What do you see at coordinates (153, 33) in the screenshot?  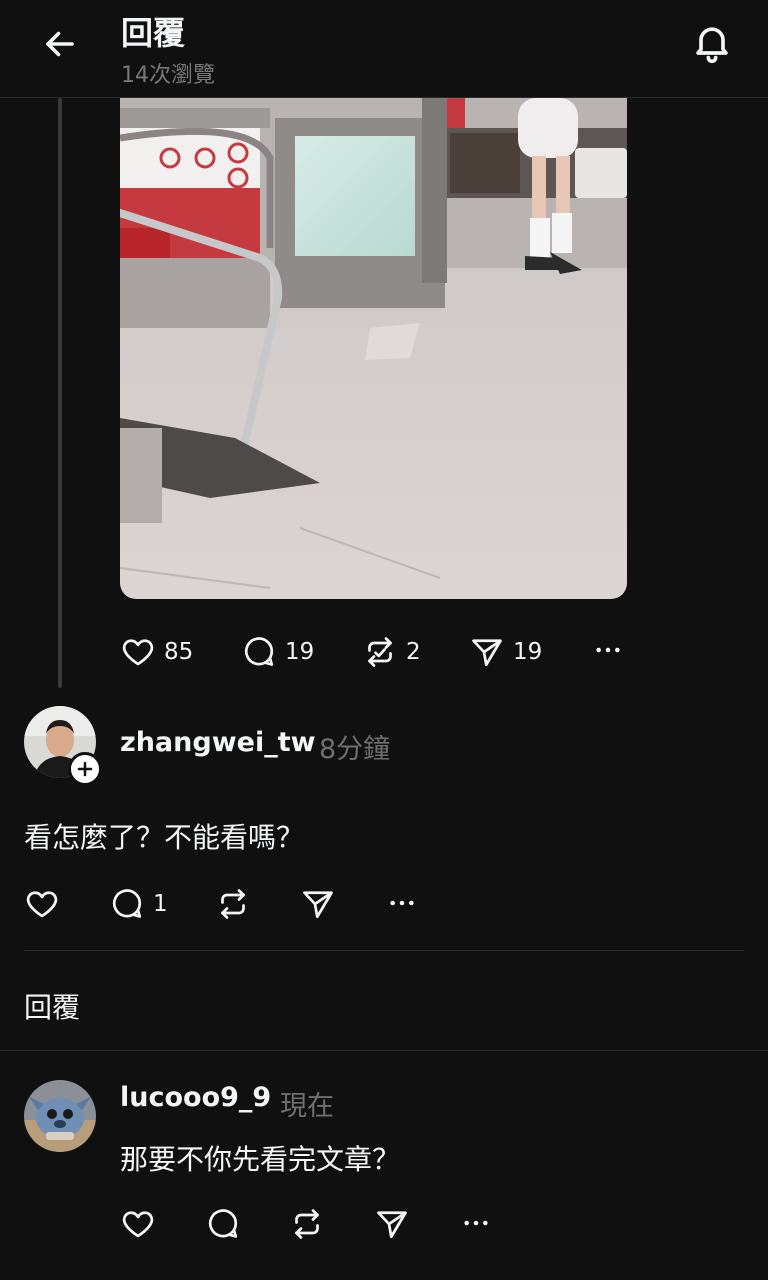 I see `page-title: 回覆` at bounding box center [153, 33].